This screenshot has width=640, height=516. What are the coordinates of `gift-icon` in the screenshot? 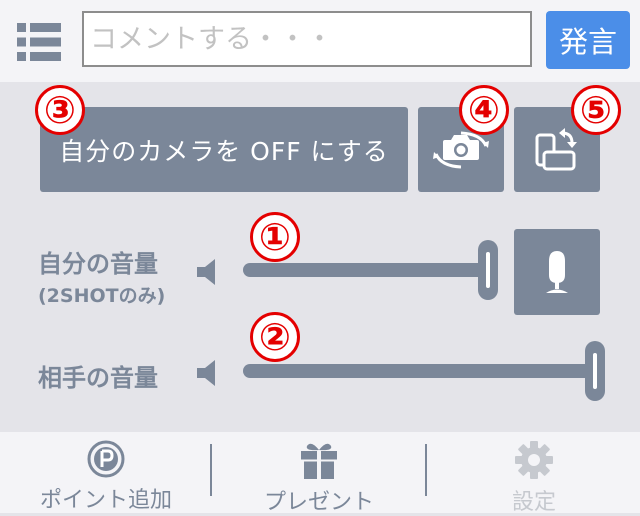 It's located at (319, 460).